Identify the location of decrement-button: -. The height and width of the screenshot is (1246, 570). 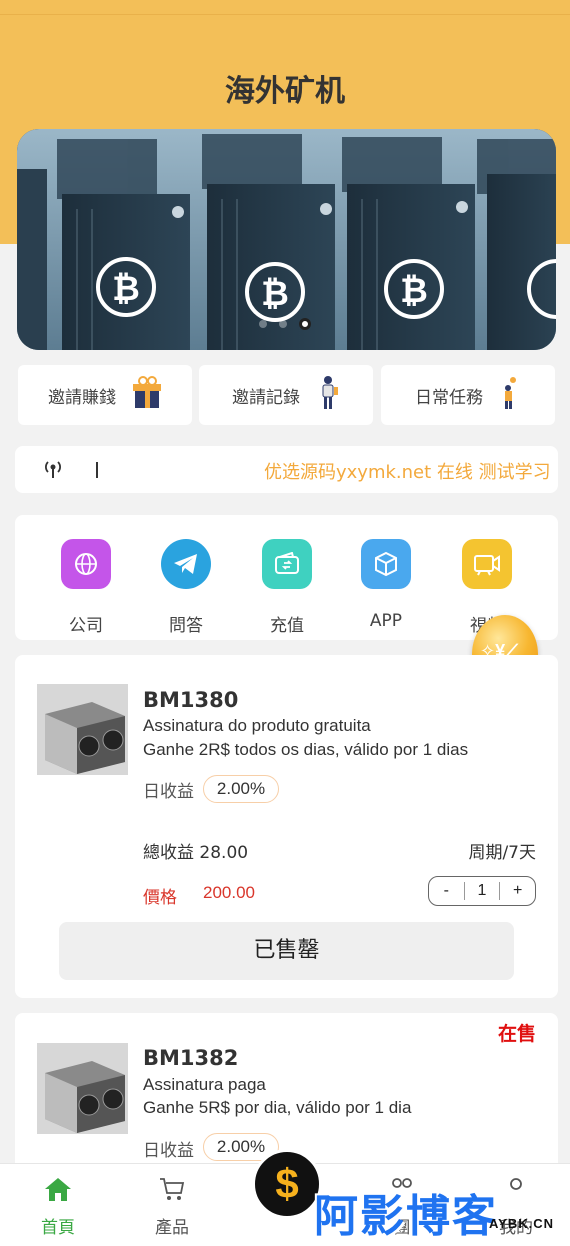
(446, 891).